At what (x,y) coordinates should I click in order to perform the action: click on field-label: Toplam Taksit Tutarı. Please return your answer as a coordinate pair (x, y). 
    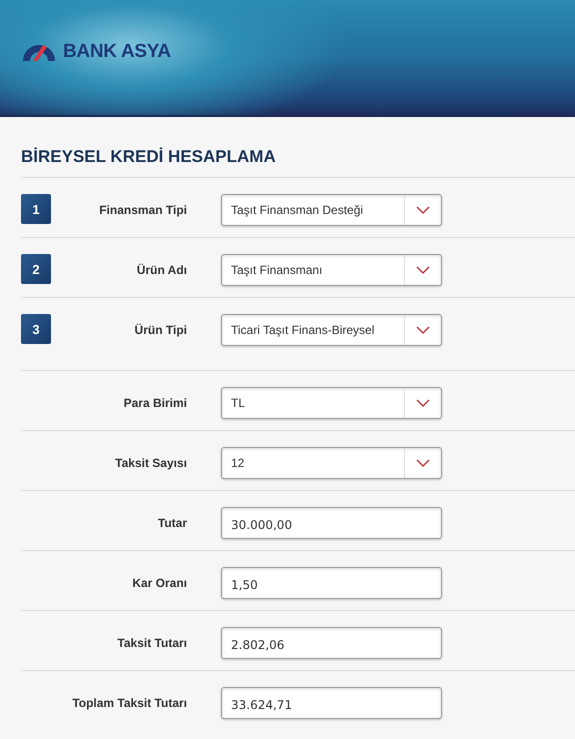
    Looking at the image, I should click on (129, 702).